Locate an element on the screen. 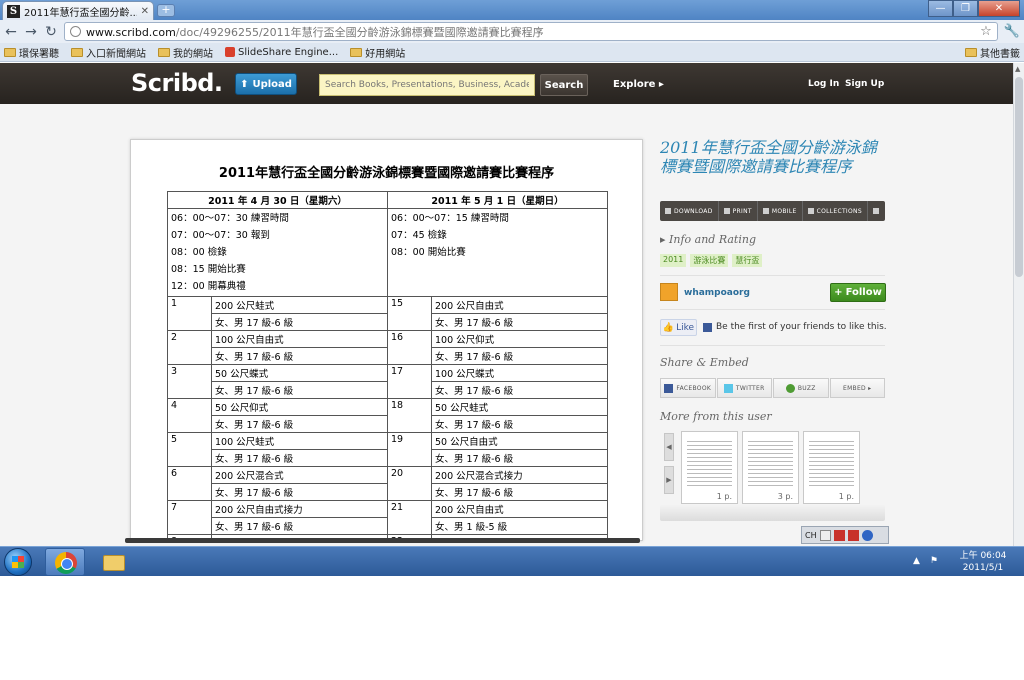  table-row: 6 200 公尺混合式 20 200 公尺混合式接力 is located at coordinates (387, 483).